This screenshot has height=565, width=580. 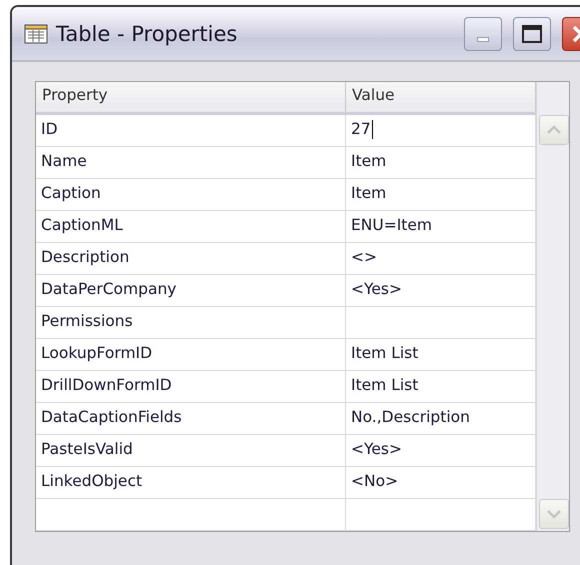 I want to click on chevron-up-icon, so click(x=554, y=130).